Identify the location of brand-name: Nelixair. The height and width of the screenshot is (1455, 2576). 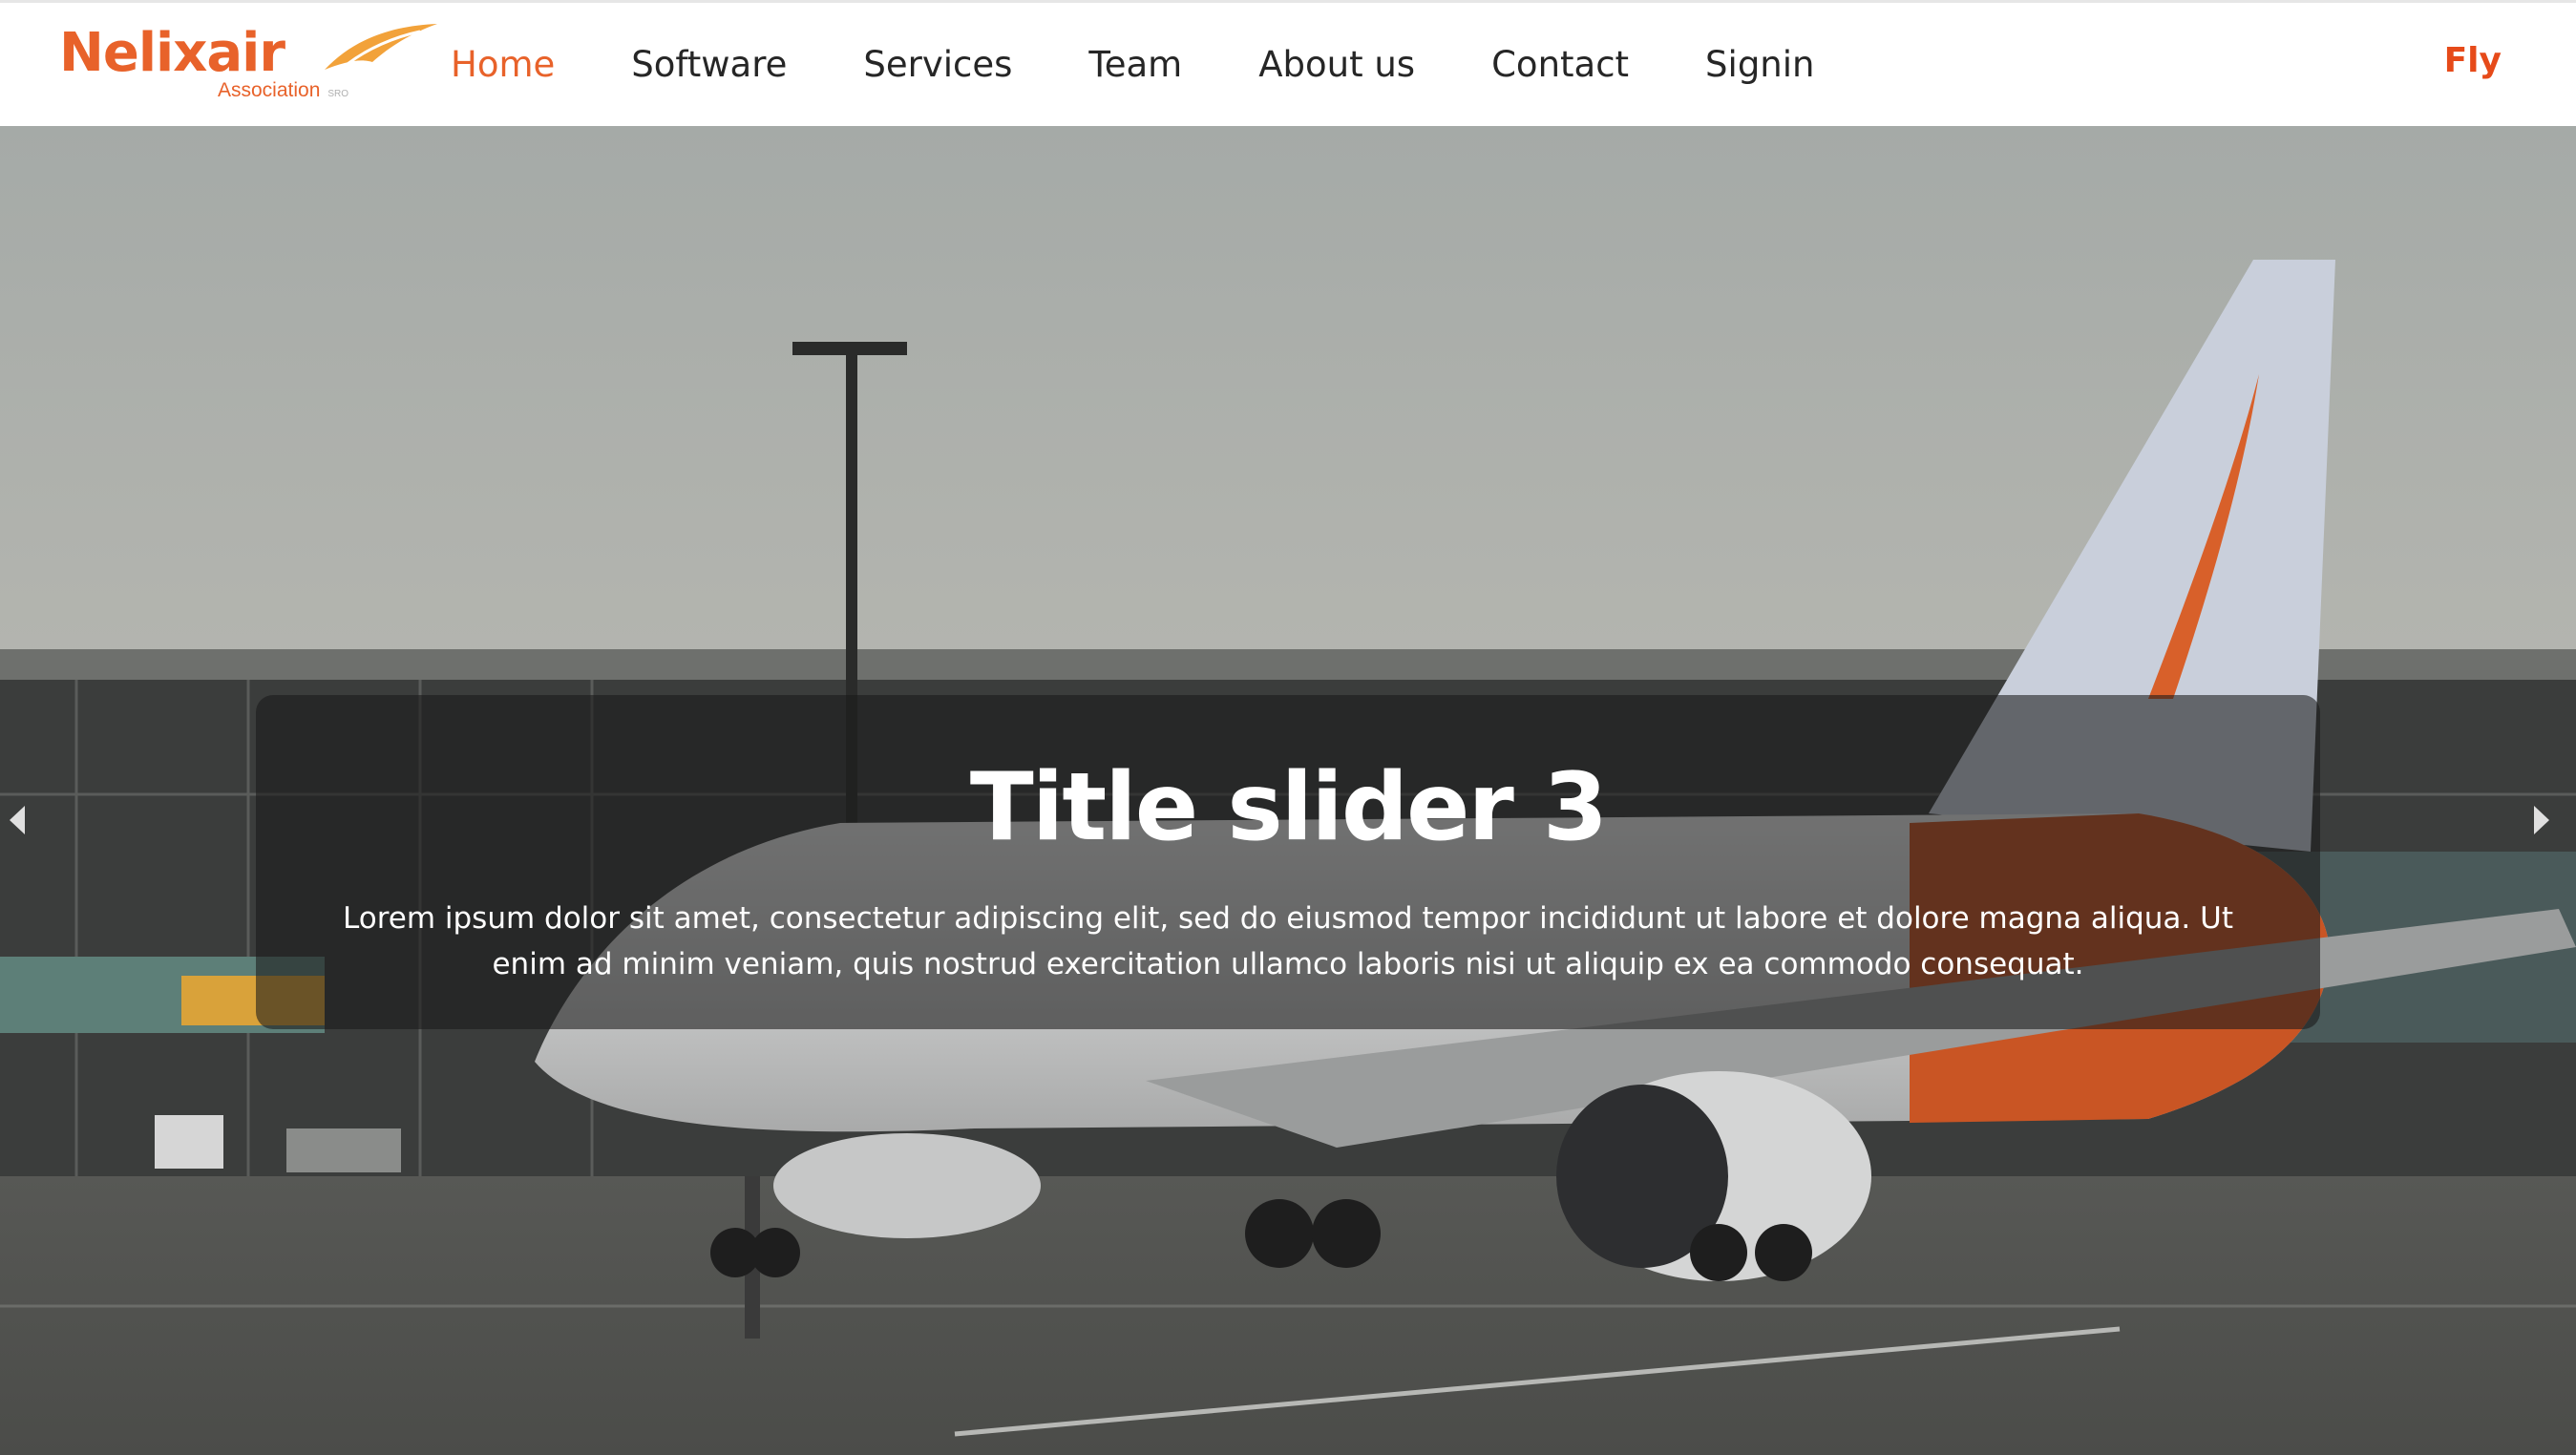
(172, 53).